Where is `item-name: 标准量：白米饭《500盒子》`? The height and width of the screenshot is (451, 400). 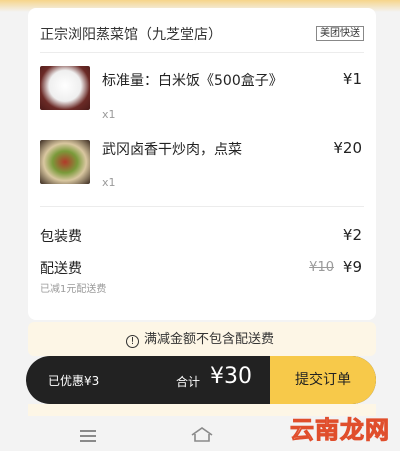 item-name: 标准量：白米饭《500盒子》 is located at coordinates (192, 81).